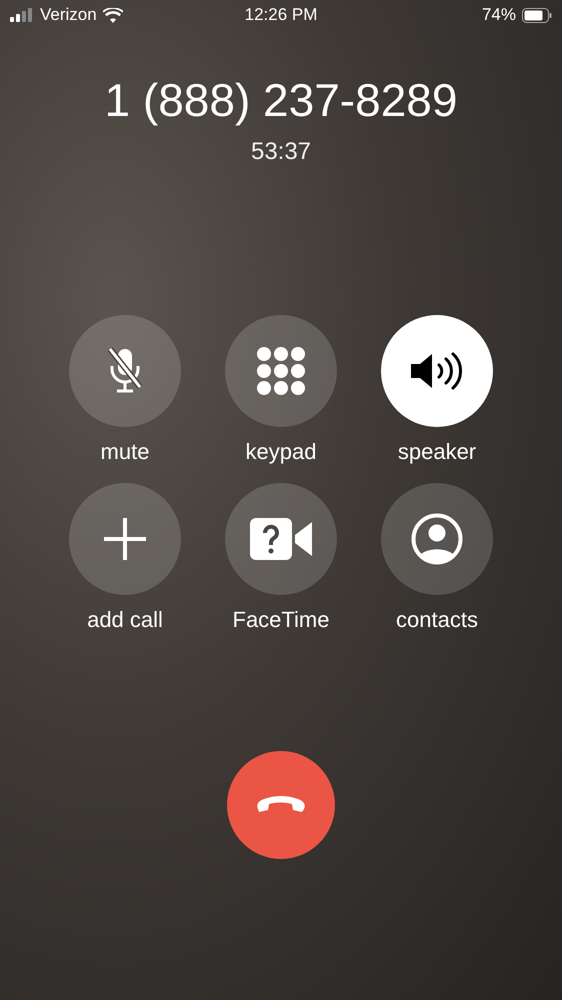 The image size is (562, 1000). Describe the element at coordinates (281, 15) in the screenshot. I see `clock-time: 12:26 PM` at that location.